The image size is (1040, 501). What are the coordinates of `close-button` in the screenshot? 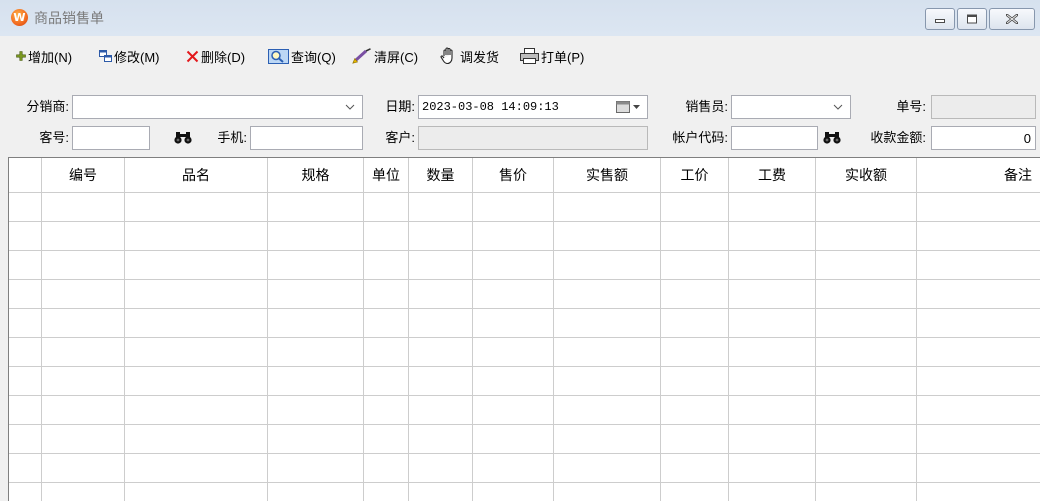 It's located at (1012, 19).